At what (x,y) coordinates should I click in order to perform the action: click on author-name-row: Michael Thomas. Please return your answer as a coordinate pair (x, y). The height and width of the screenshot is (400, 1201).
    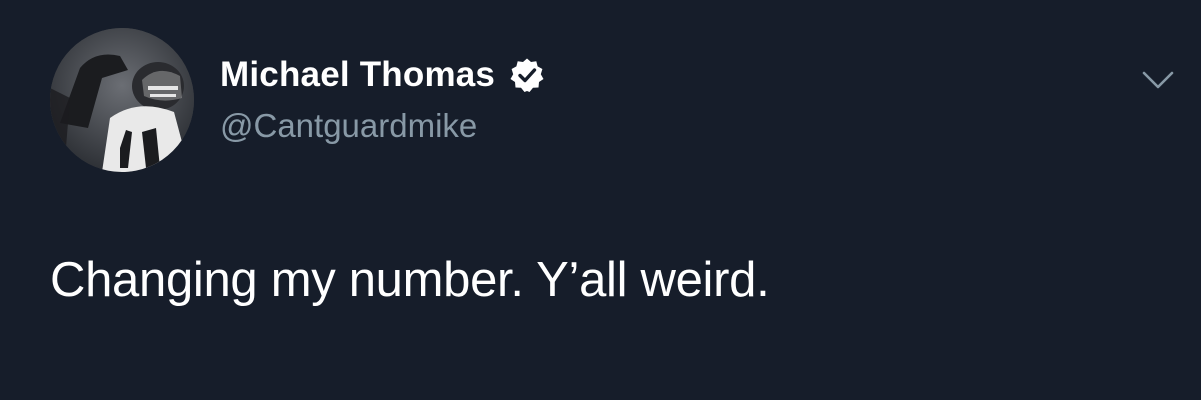
    Looking at the image, I should click on (382, 75).